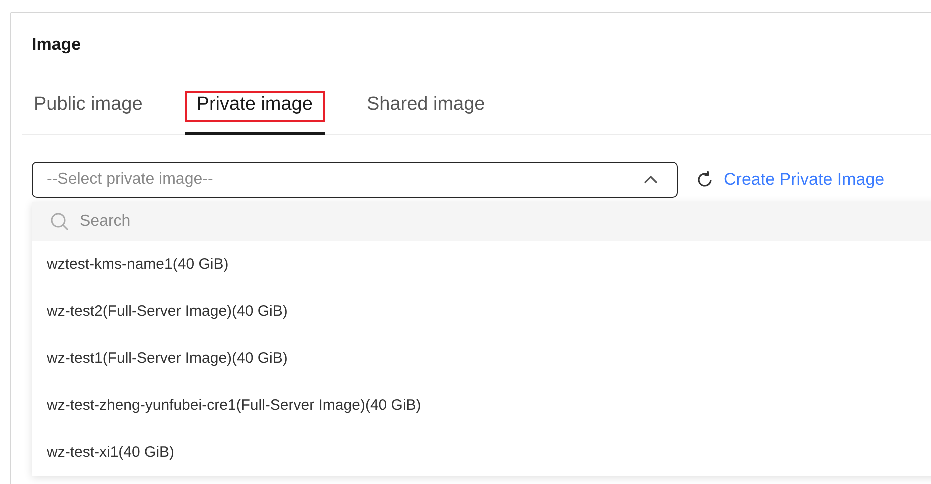  I want to click on dropdown-option: wz-test2(Full-Server Image)(40 GiB), so click(481, 311).